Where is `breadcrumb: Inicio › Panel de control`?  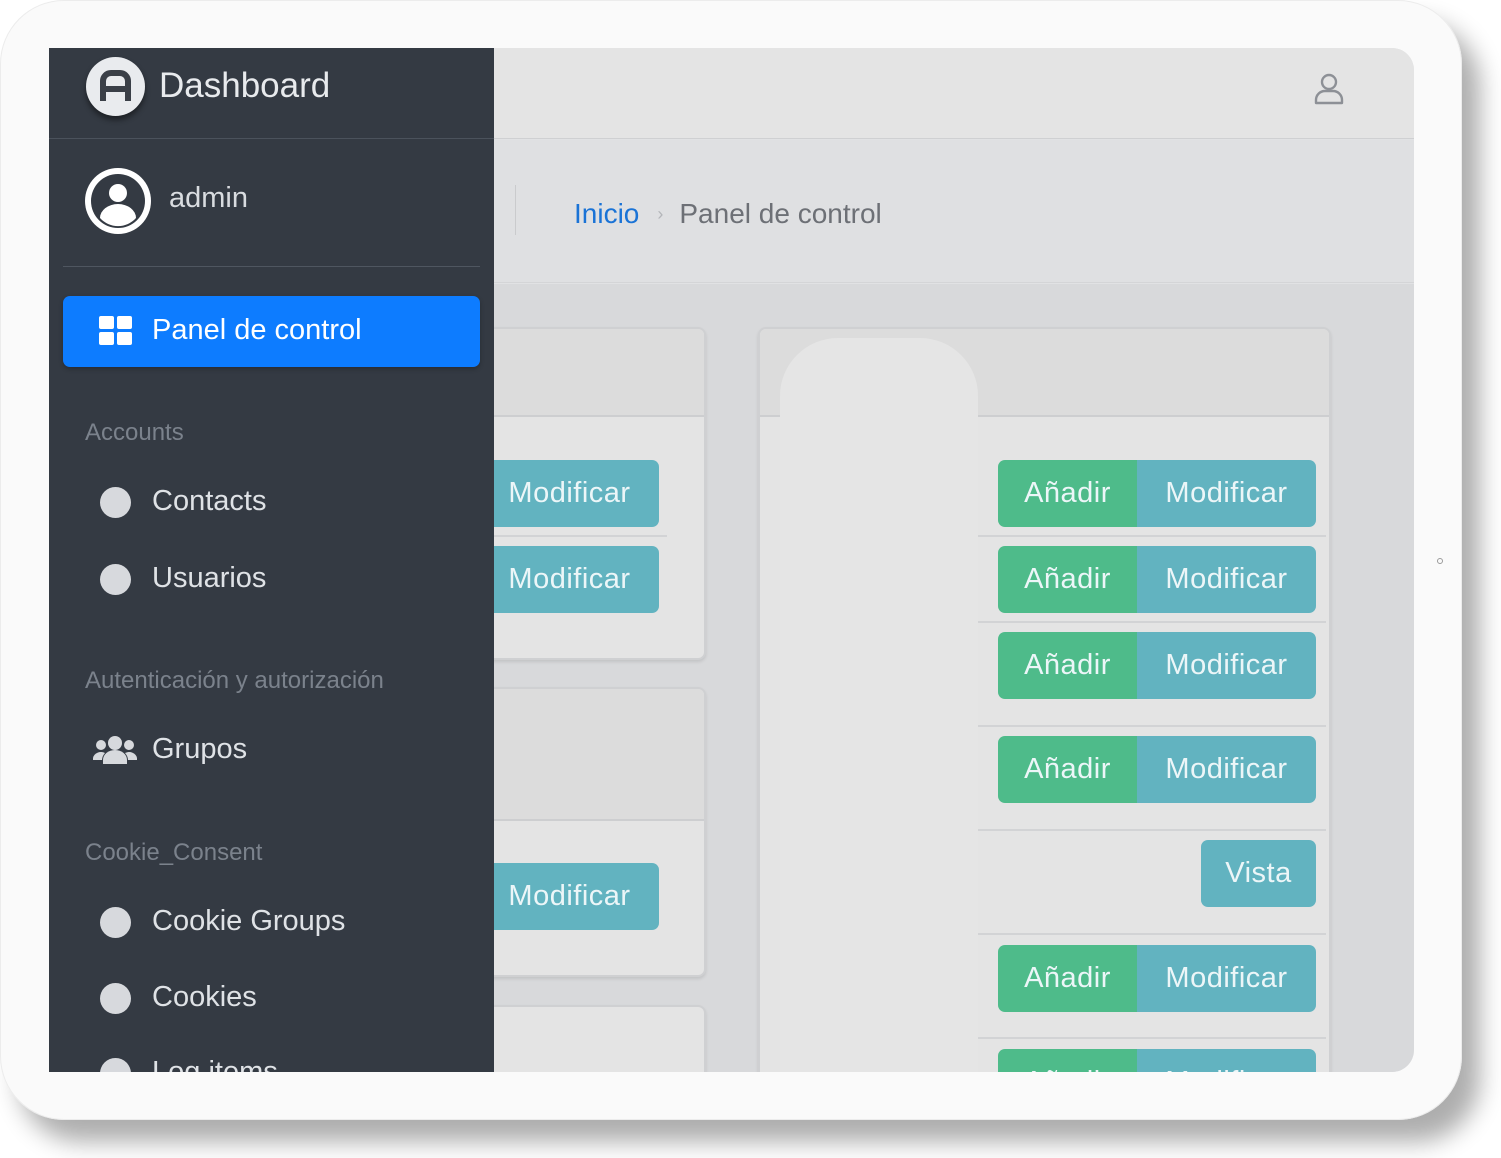
breadcrumb: Inicio › Panel de control is located at coordinates (728, 214).